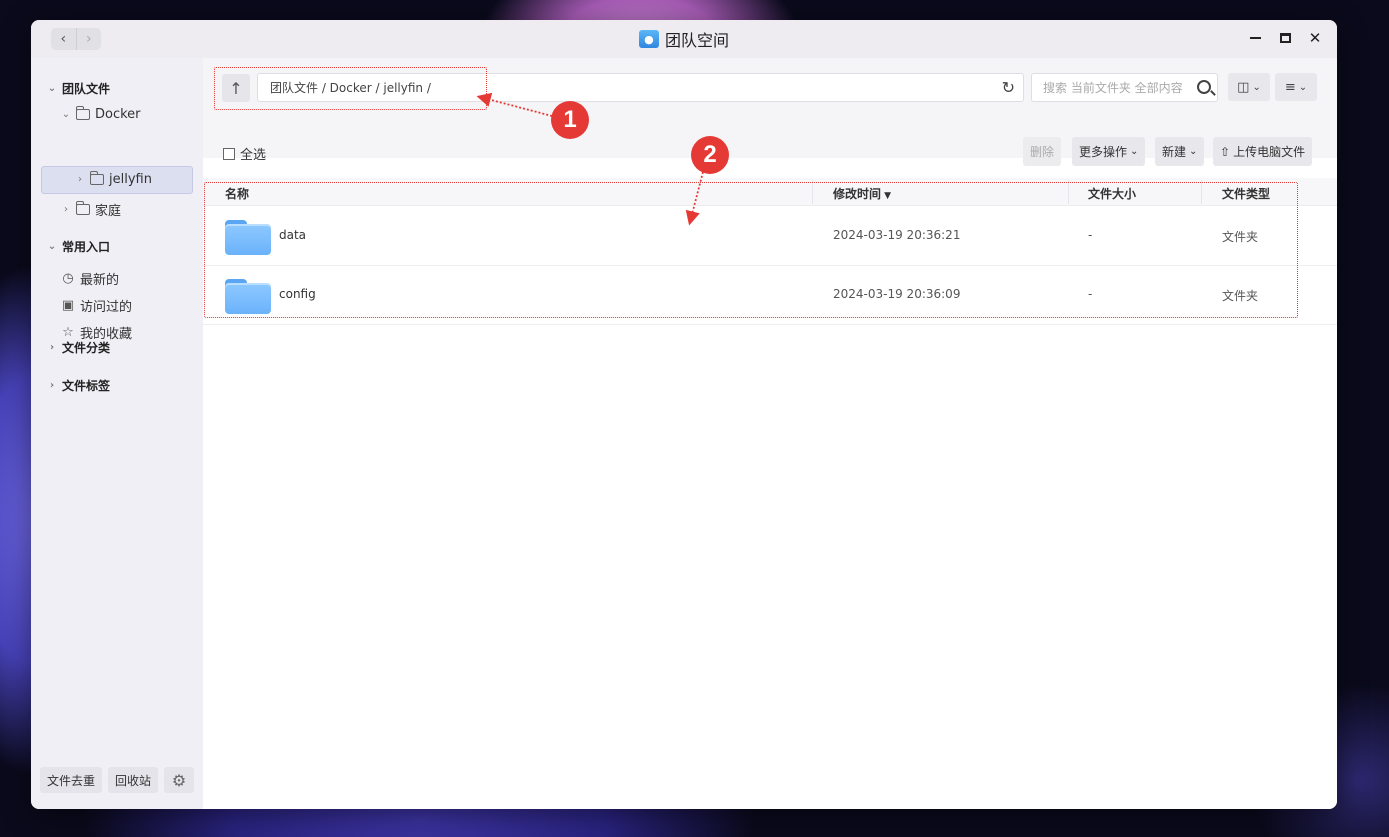 The height and width of the screenshot is (837, 1389). I want to click on upload-icon: ⇧, so click(1225, 151).